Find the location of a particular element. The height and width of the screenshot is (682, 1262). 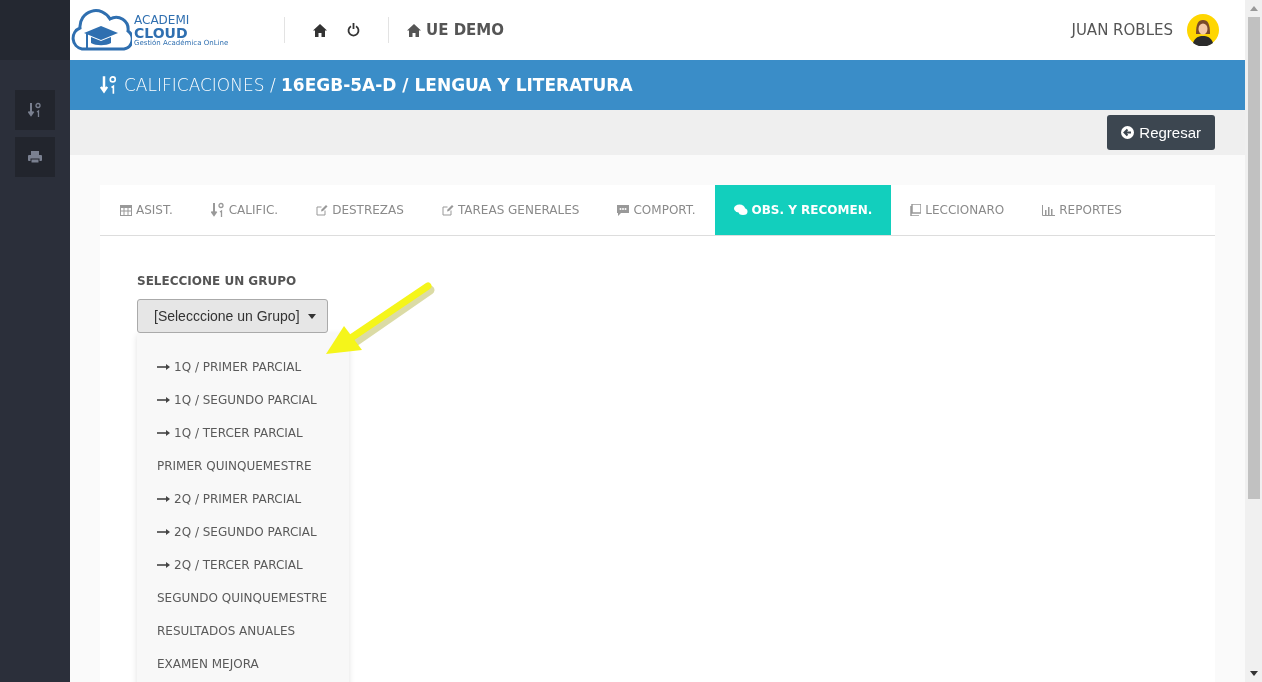

tab: COMPORT. is located at coordinates (656, 210).